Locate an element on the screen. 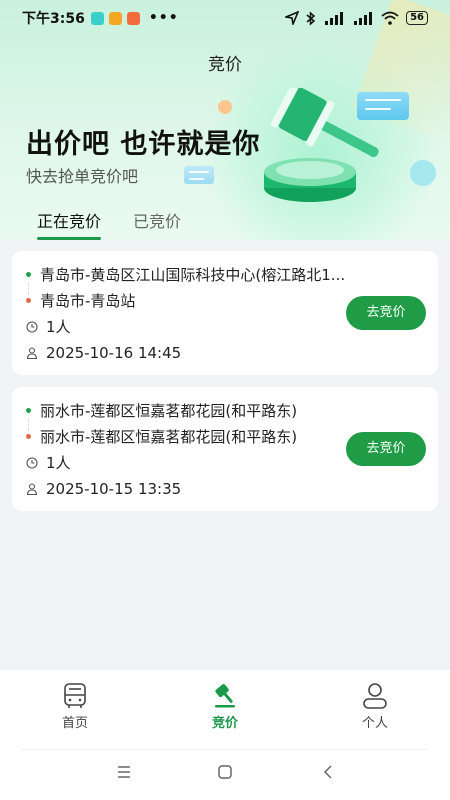 The width and height of the screenshot is (450, 800). page-title: 竞价 is located at coordinates (225, 65).